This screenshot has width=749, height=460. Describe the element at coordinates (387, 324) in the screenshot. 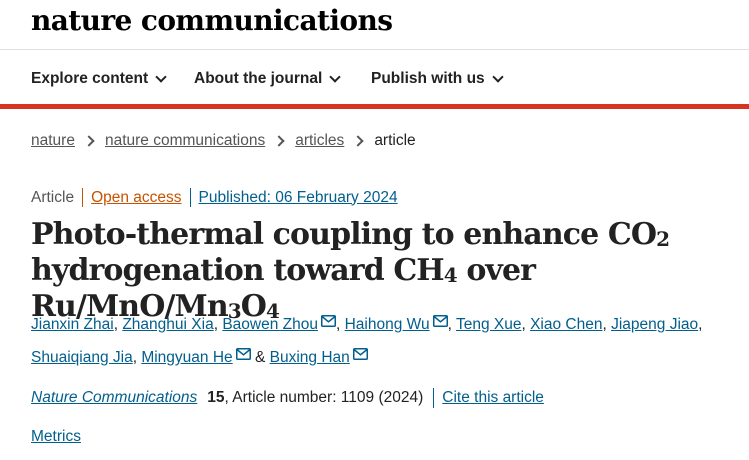

I see `author-link: Haihong Wu` at that location.